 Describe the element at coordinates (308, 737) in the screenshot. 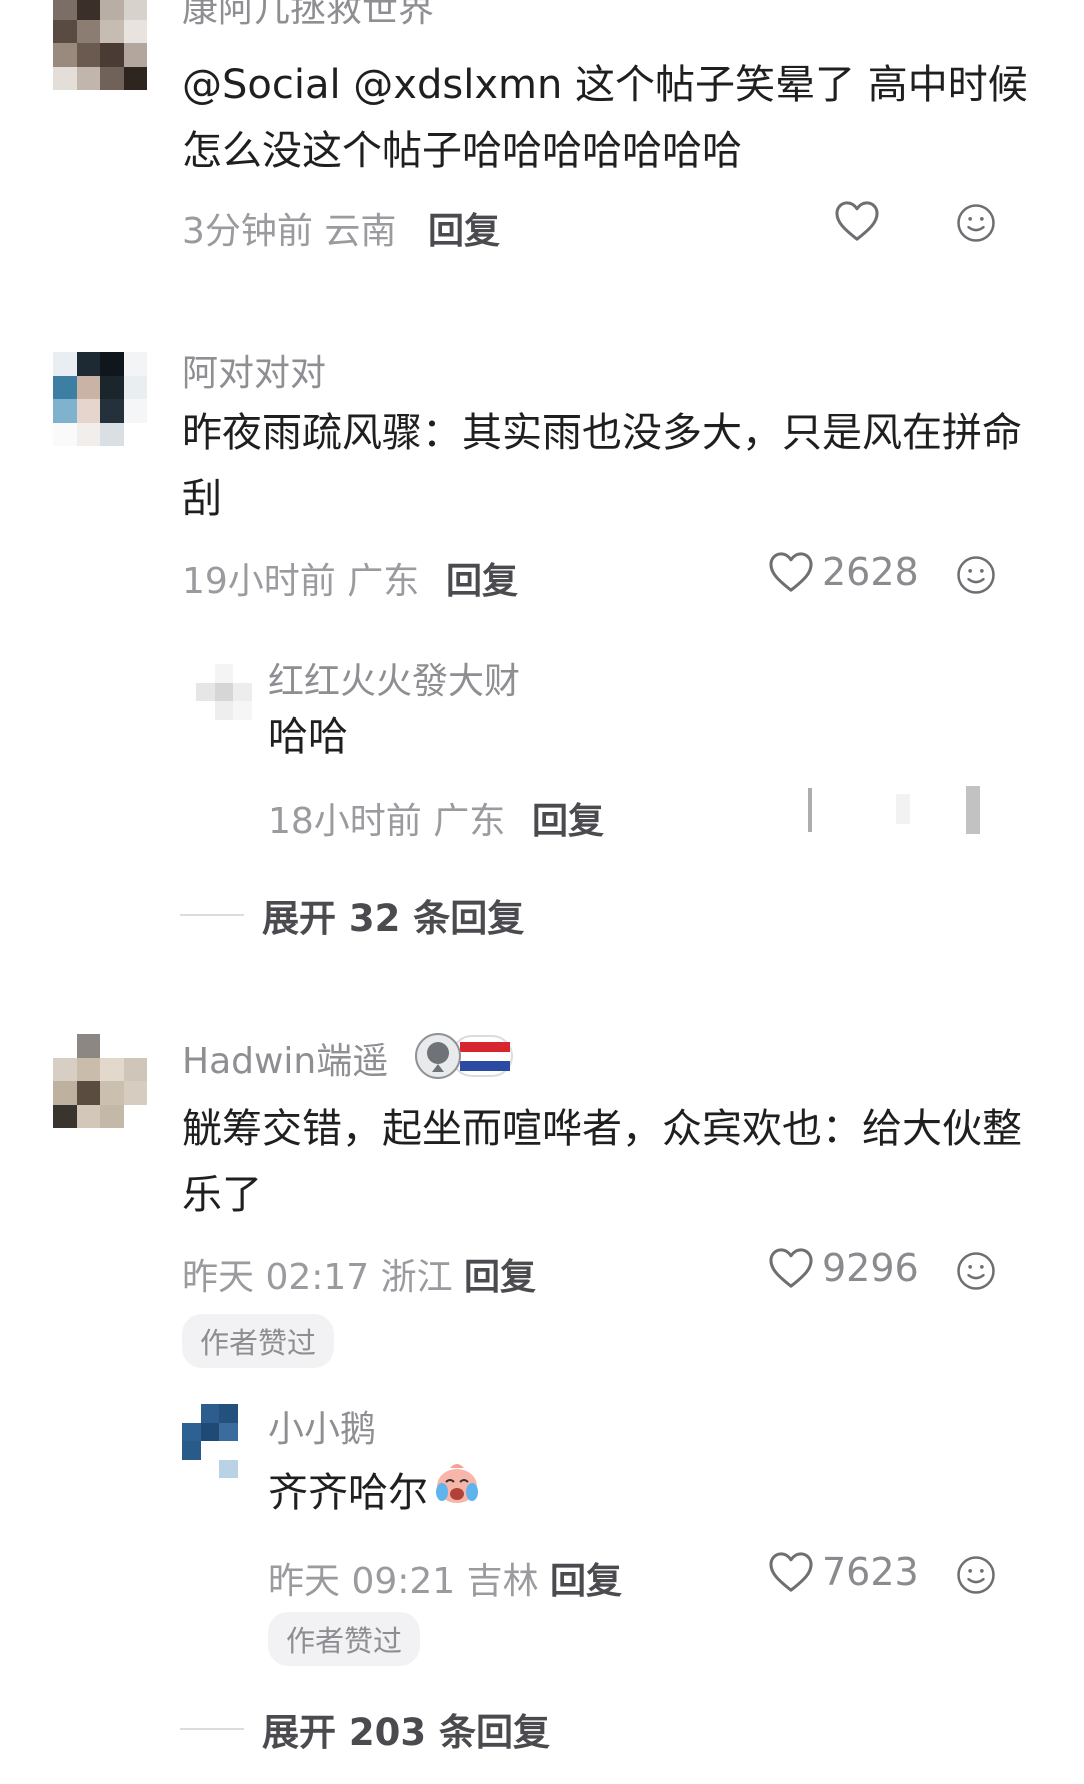

I see `reply-text: 哈哈` at that location.